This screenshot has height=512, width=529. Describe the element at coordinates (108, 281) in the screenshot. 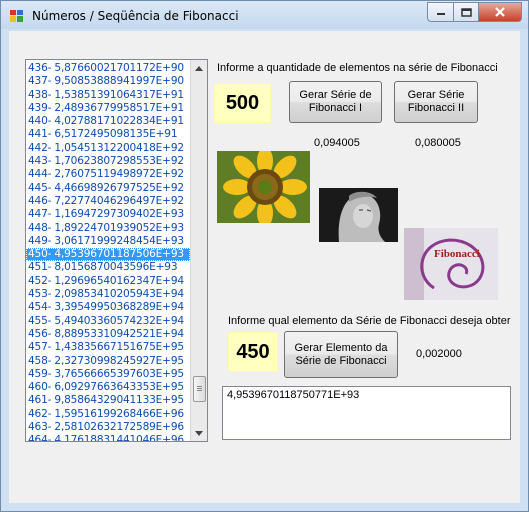

I see `list-item: 452- 1,29696540162347E+94` at that location.